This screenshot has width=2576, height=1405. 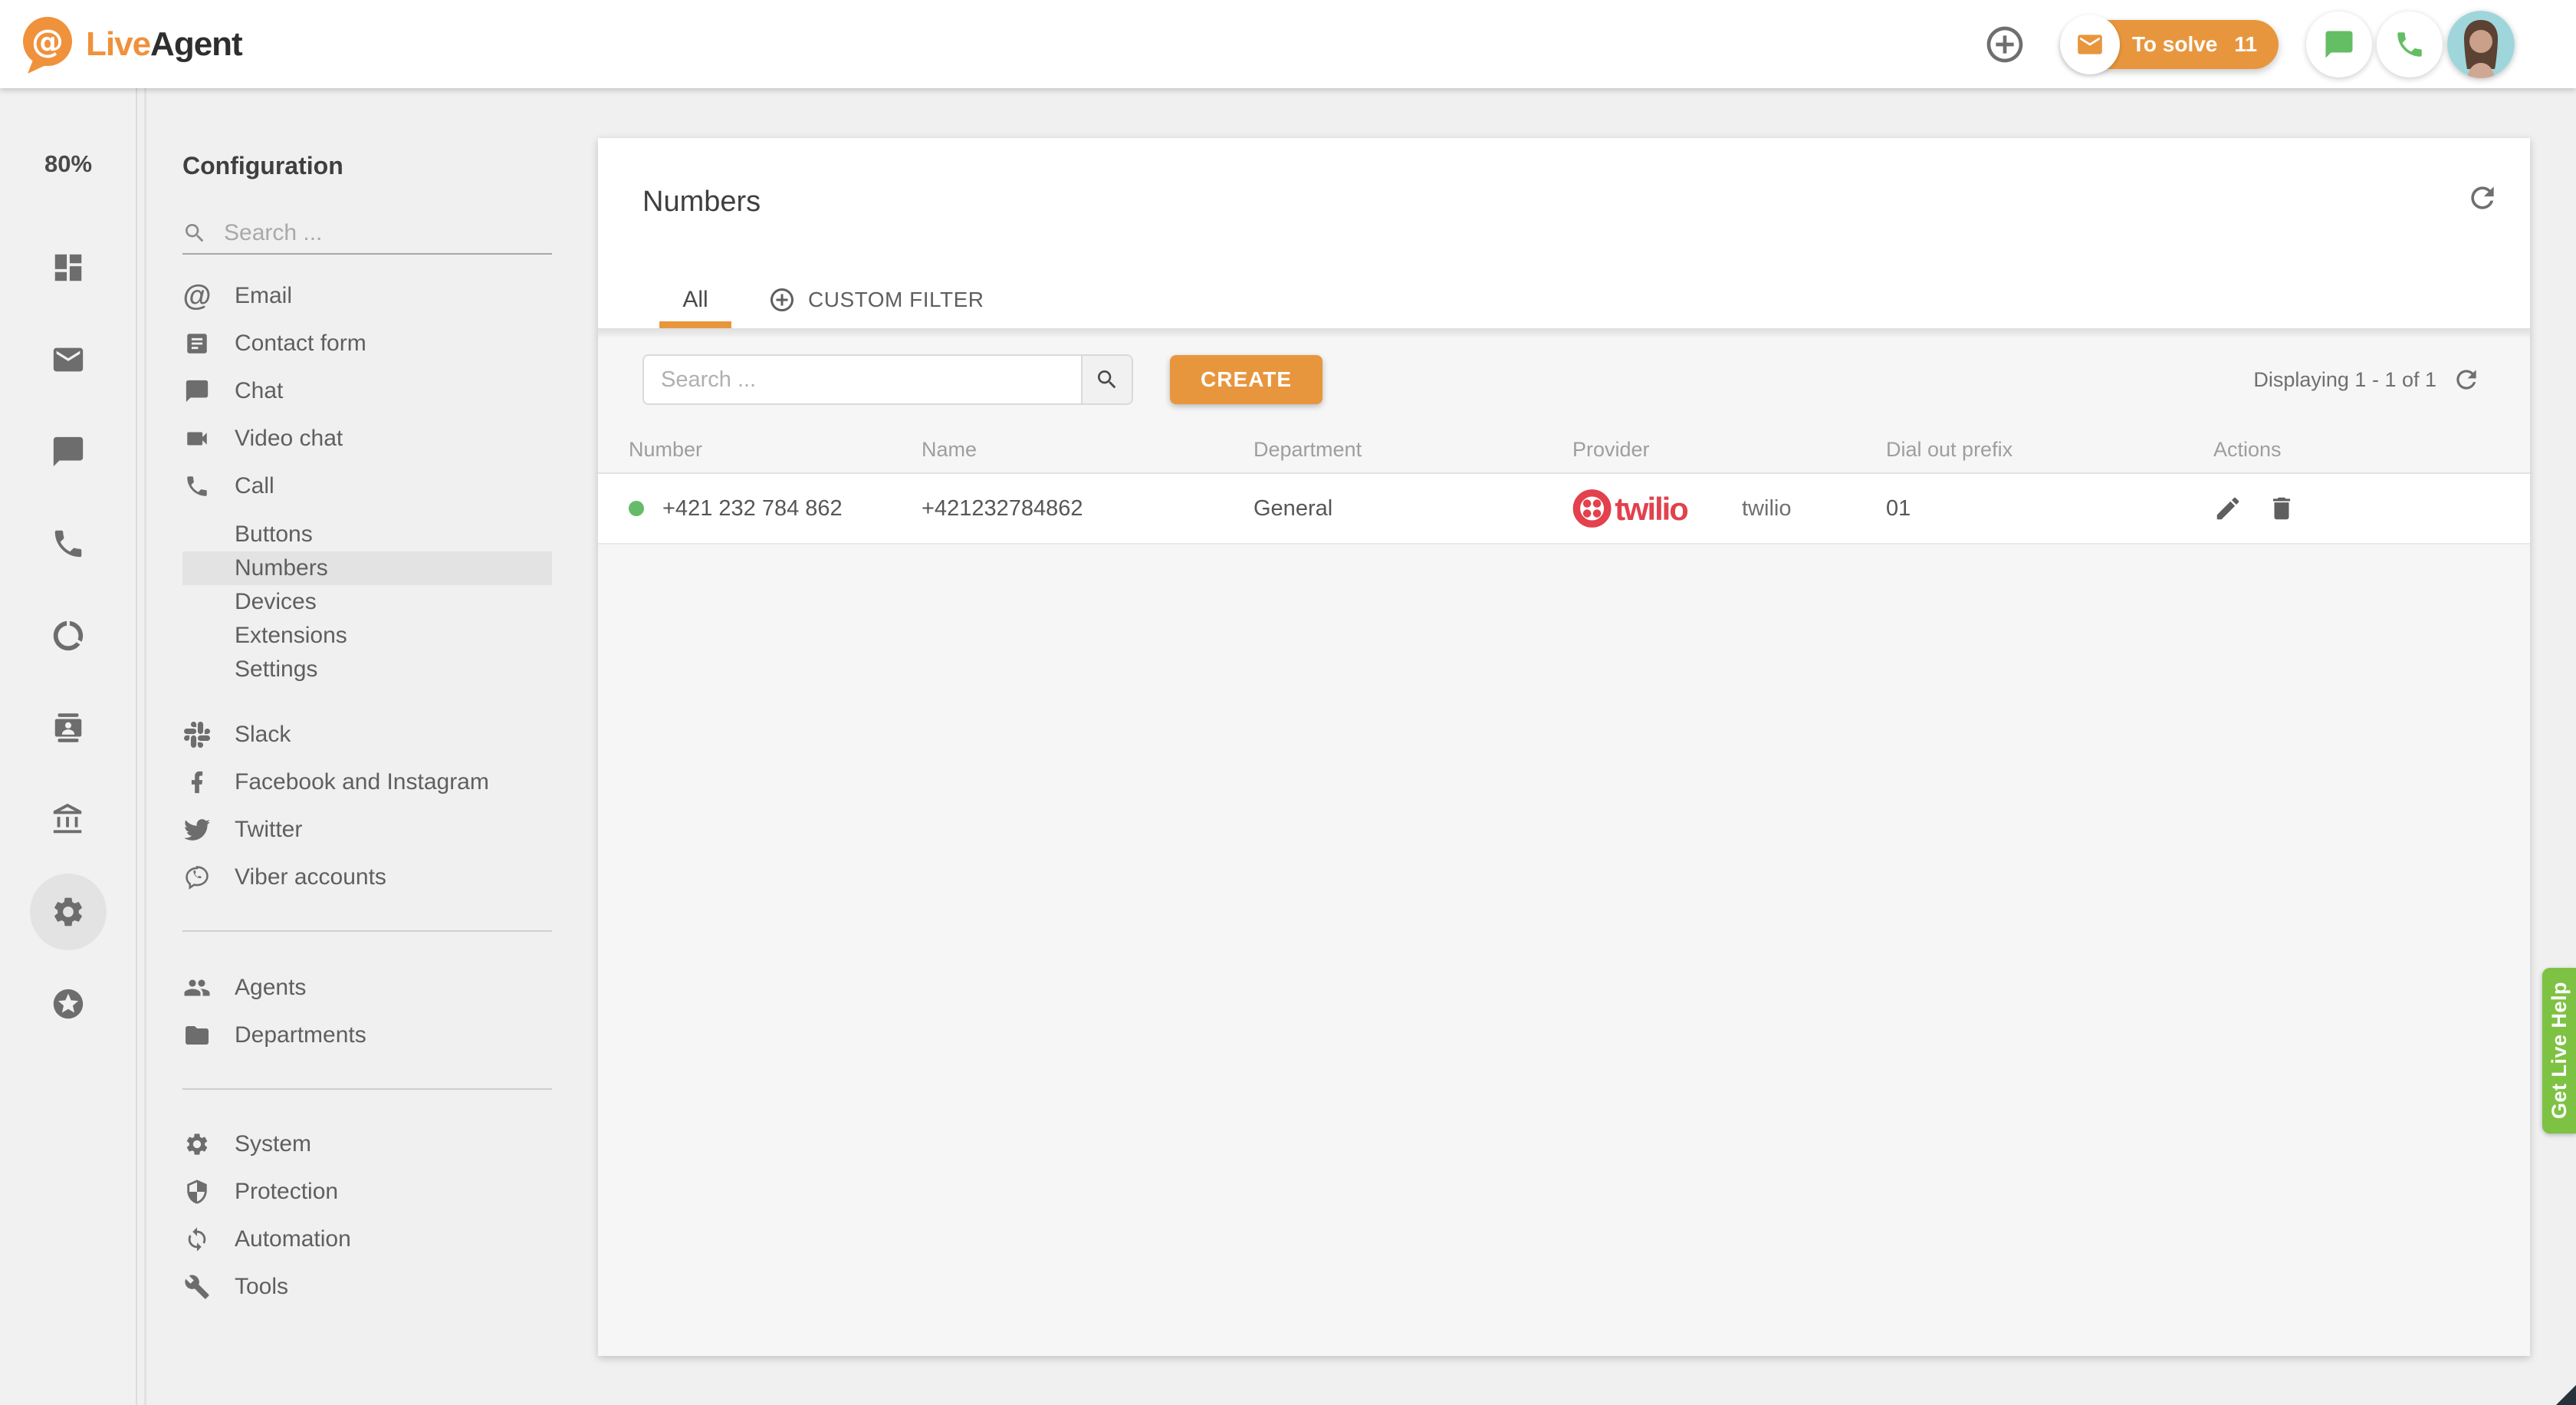 I want to click on rail-tickets-button, so click(x=68, y=360).